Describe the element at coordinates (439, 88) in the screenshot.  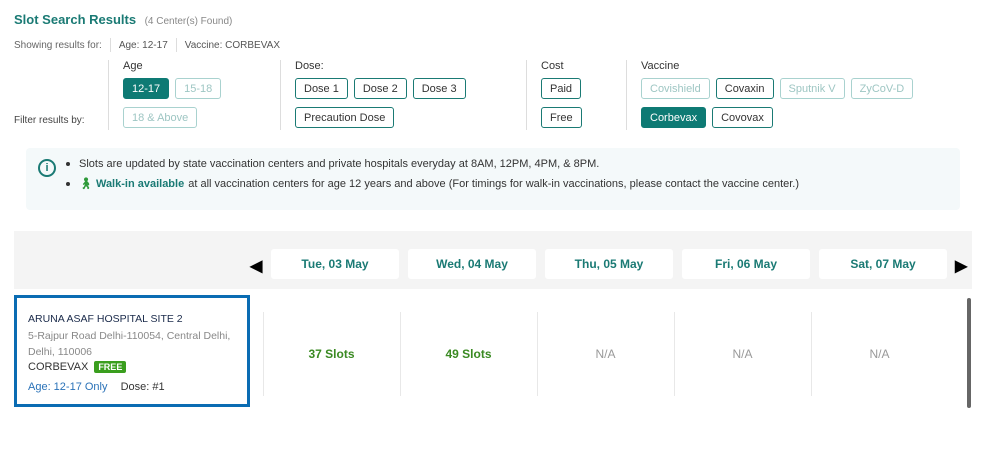
I see `dose-filter-3: Dose 3` at that location.